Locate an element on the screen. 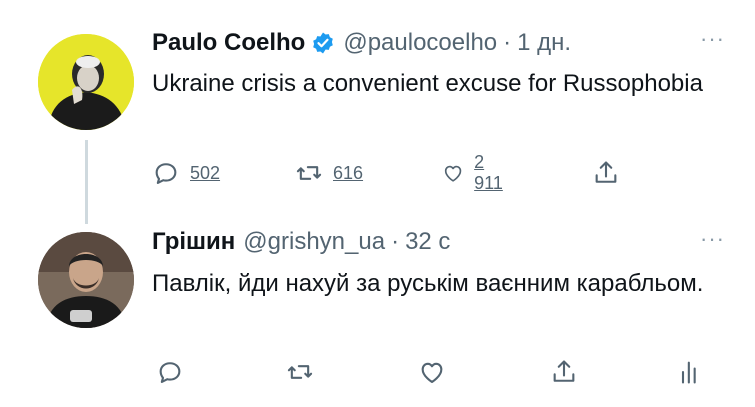 Image resolution: width=755 pixels, height=407 pixels. tweet2-header: Грішин @grishyn_ua · 32 с is located at coordinates (301, 242).